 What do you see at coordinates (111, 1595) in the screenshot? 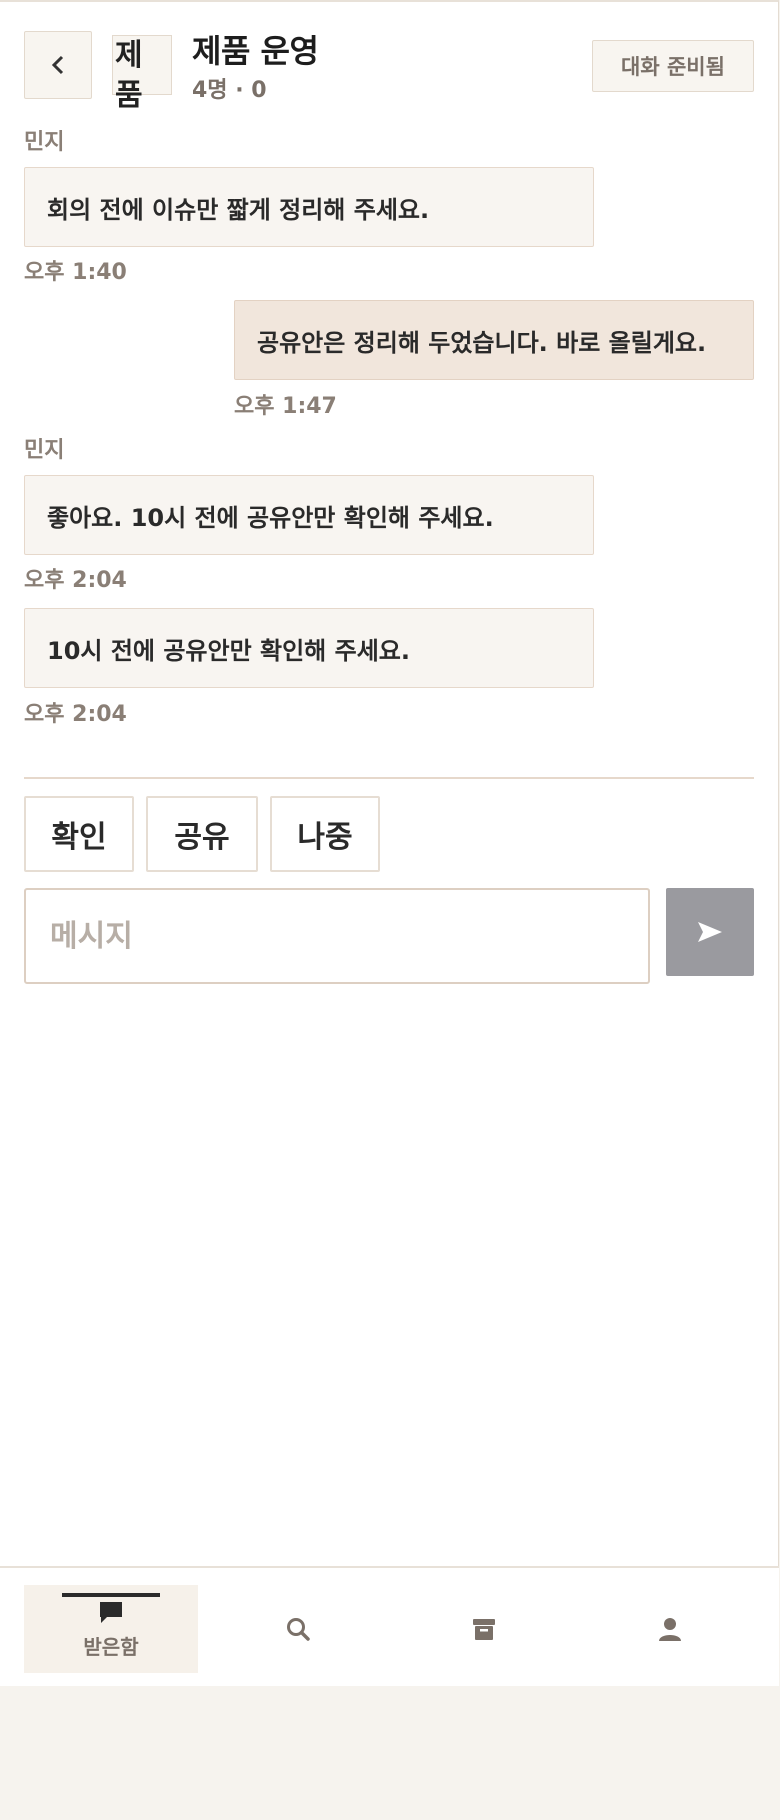
I see `nav-active-indicator` at bounding box center [111, 1595].